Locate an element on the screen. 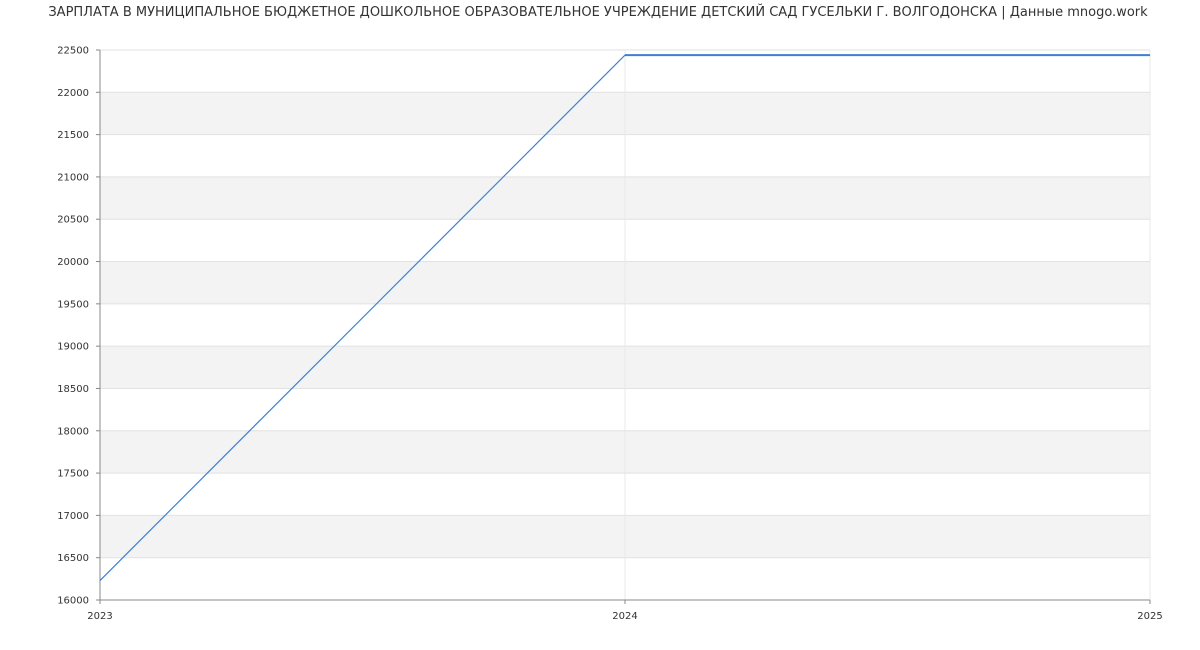 This screenshot has height=650, width=1200. y-tick-label: 21000 is located at coordinates (73, 177).